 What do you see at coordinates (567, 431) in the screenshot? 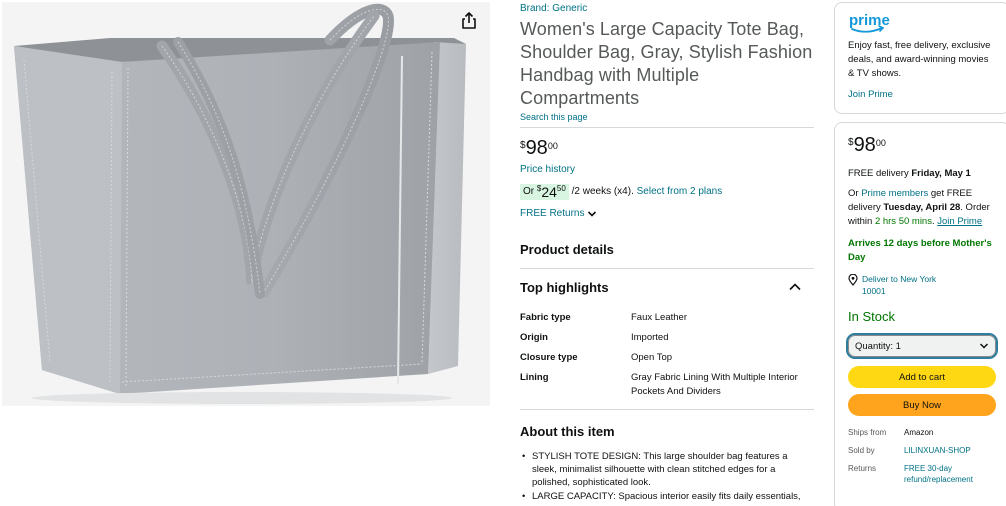
I see `about-this-item-heading: About this item` at bounding box center [567, 431].